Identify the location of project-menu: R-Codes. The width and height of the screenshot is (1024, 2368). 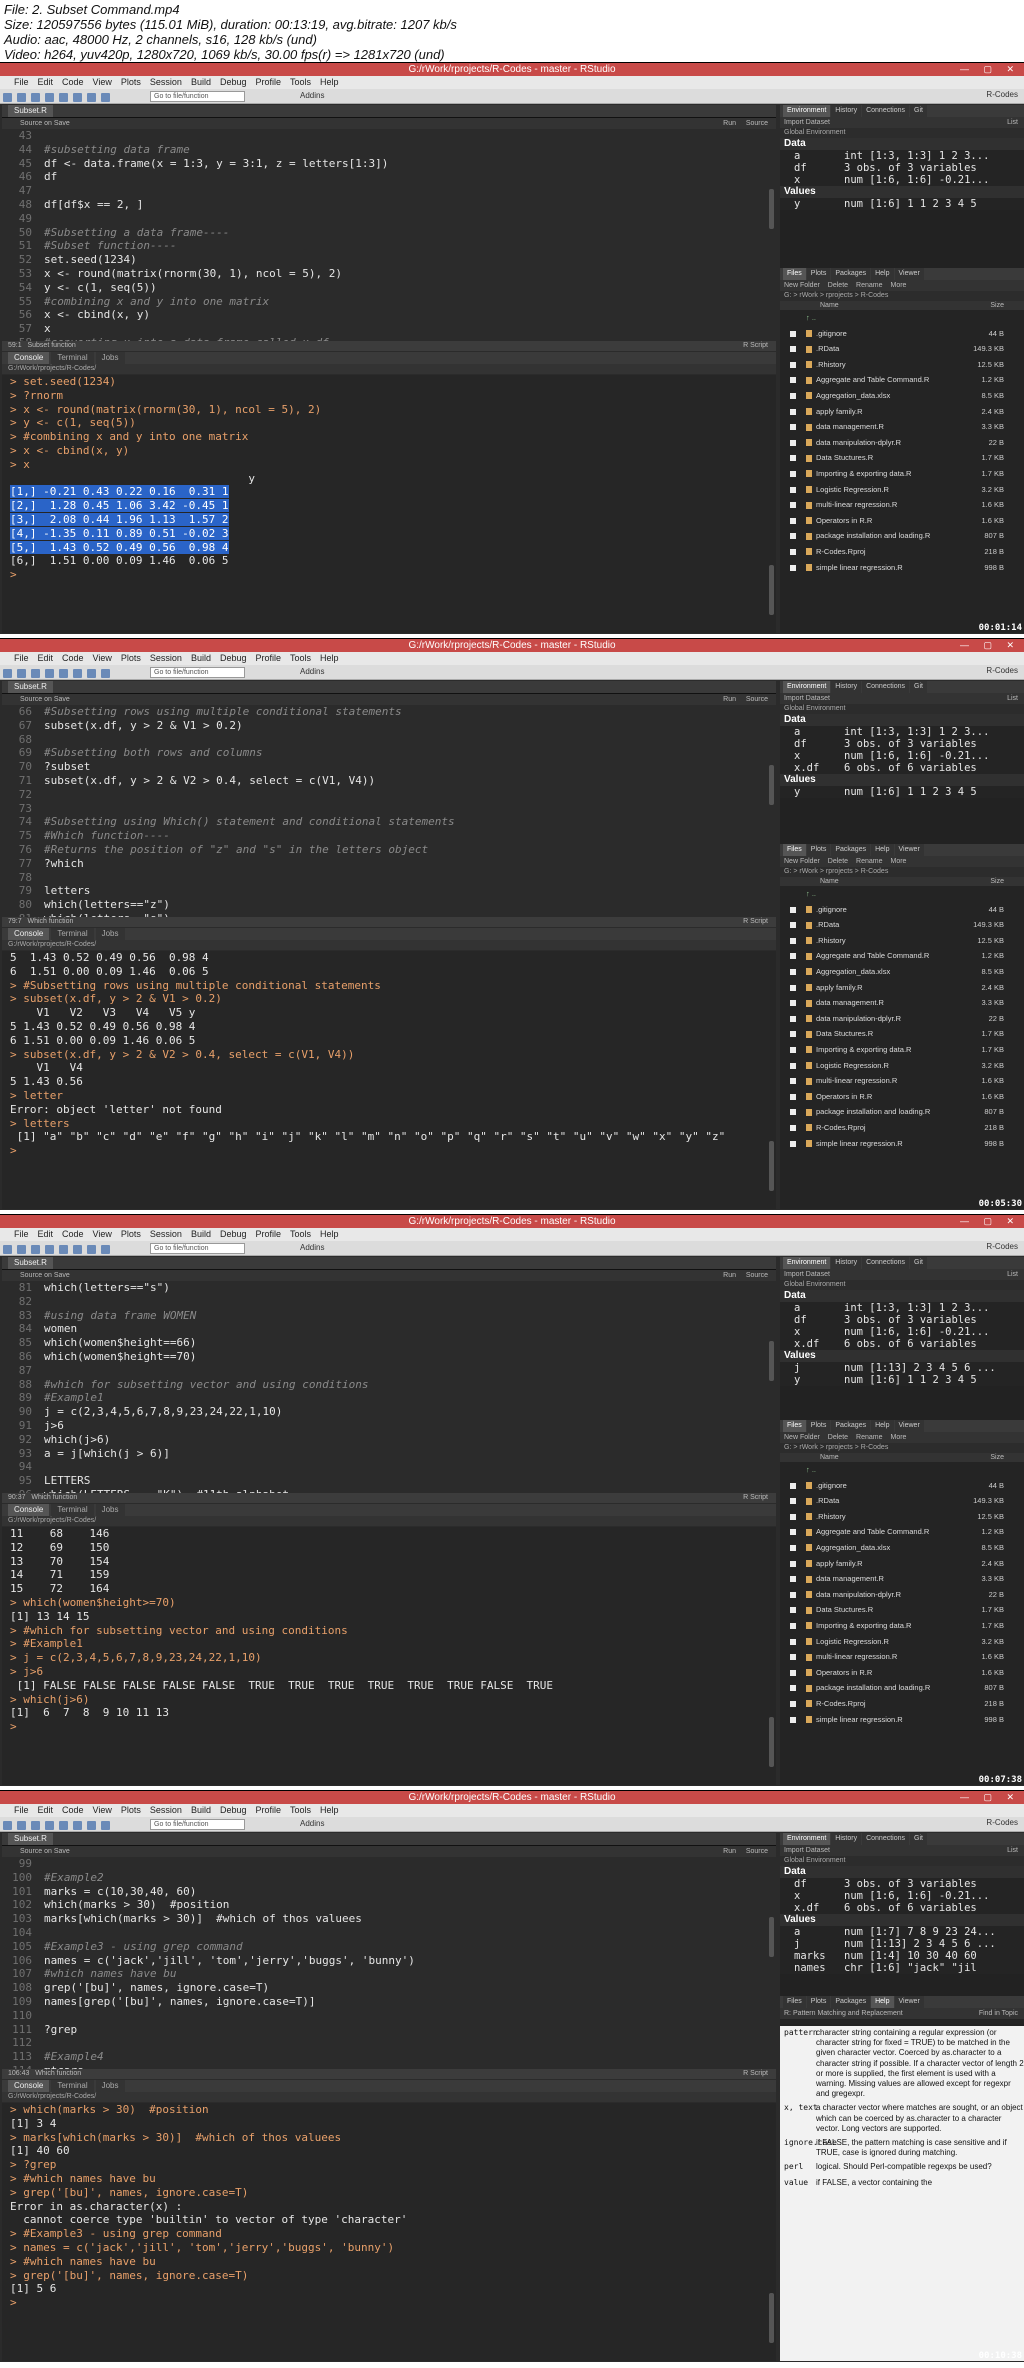
(1002, 94).